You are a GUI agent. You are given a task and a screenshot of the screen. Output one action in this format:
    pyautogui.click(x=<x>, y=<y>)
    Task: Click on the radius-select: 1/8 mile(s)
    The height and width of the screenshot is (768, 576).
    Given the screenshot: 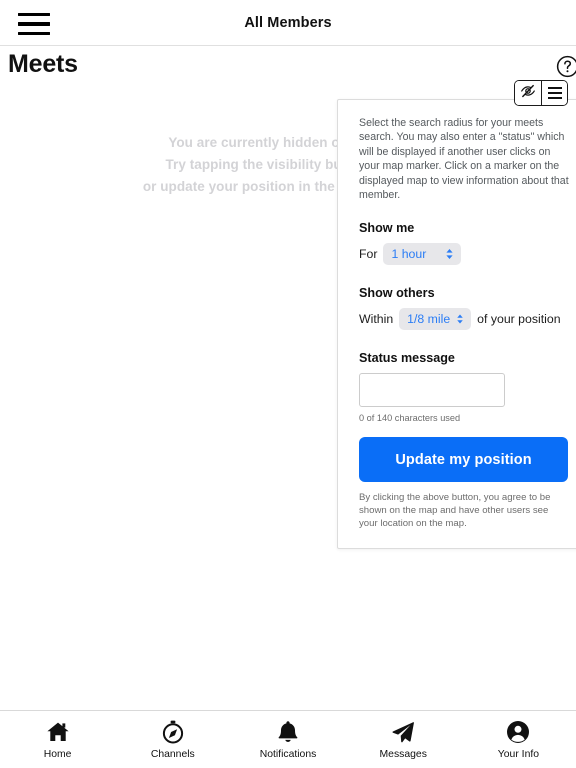 What is the action you would take?
    pyautogui.click(x=435, y=319)
    